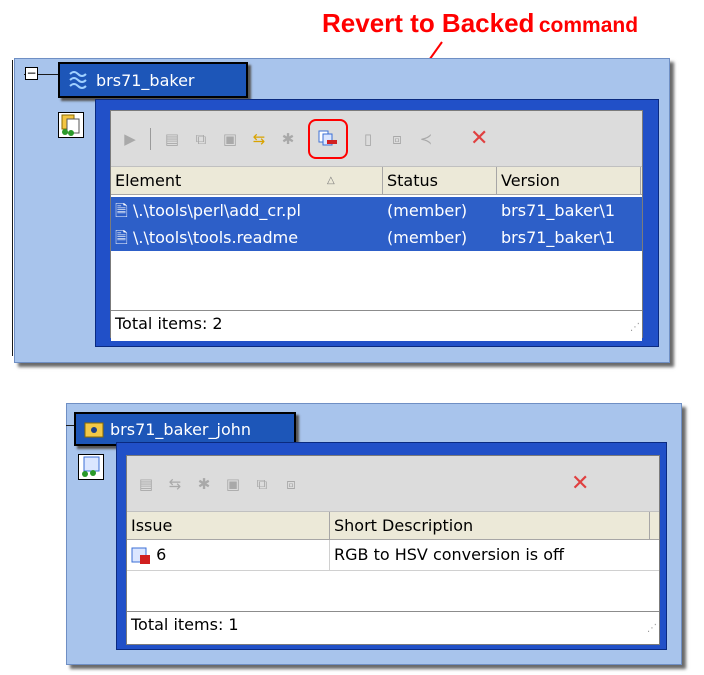 The height and width of the screenshot is (675, 704). What do you see at coordinates (169, 323) in the screenshot?
I see `total-items: Total items: 2` at bounding box center [169, 323].